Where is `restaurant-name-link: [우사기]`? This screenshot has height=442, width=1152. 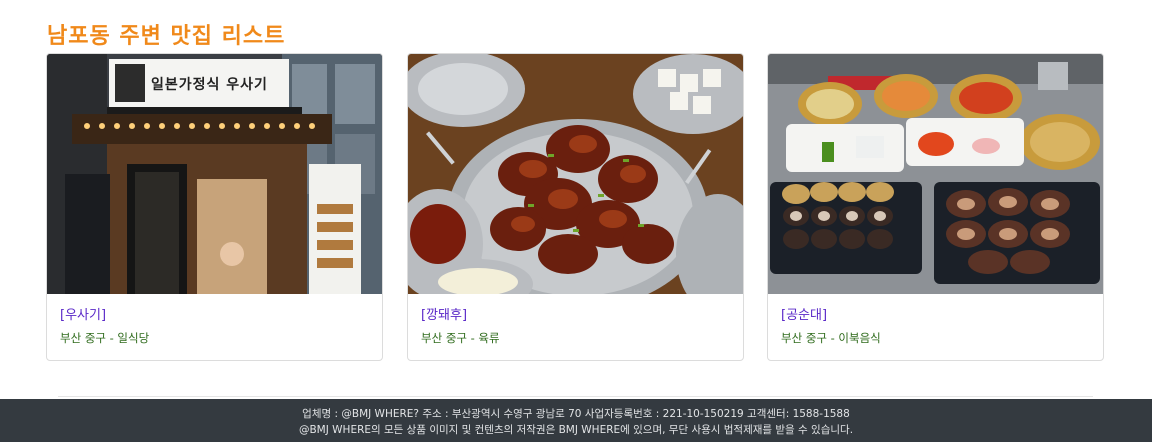 restaurant-name-link: [우사기] is located at coordinates (217, 316).